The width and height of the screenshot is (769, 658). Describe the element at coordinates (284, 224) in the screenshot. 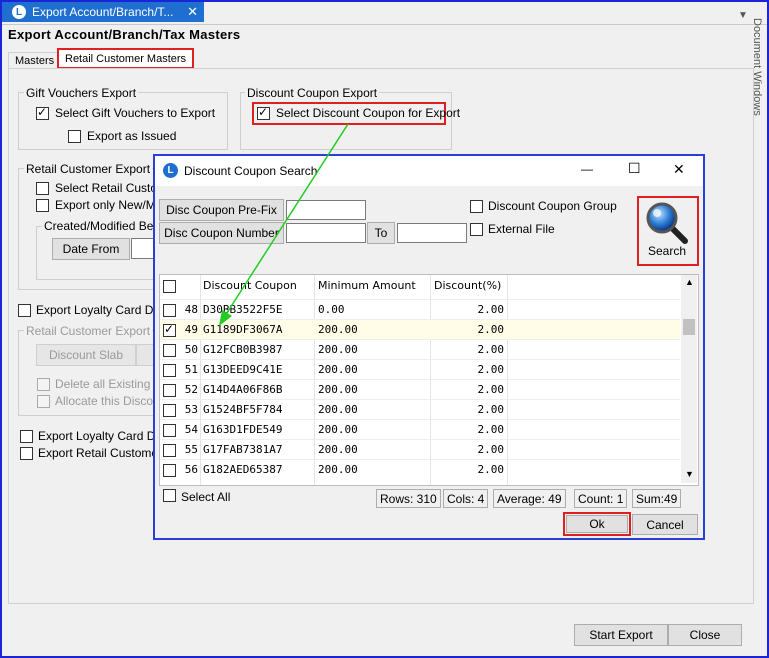

I see `annotation-arrow` at that location.